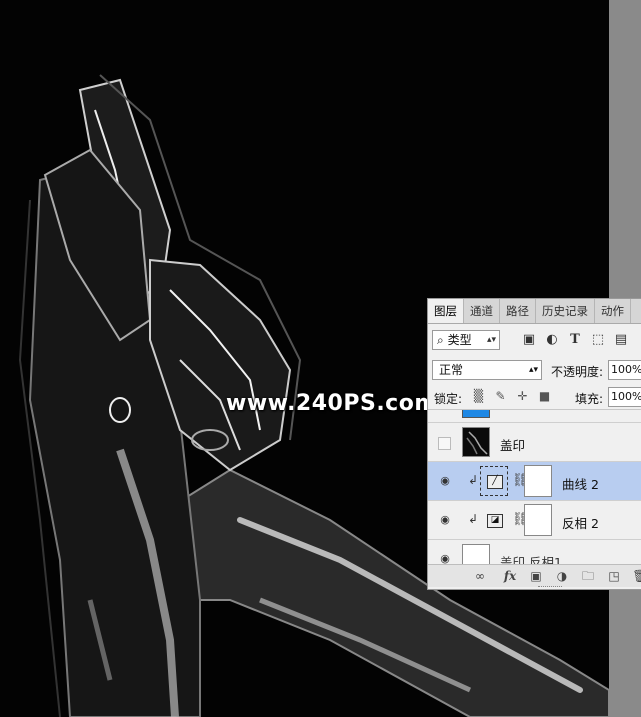 This screenshot has height=717, width=641. I want to click on add-mask-icon: ▣, so click(536, 576).